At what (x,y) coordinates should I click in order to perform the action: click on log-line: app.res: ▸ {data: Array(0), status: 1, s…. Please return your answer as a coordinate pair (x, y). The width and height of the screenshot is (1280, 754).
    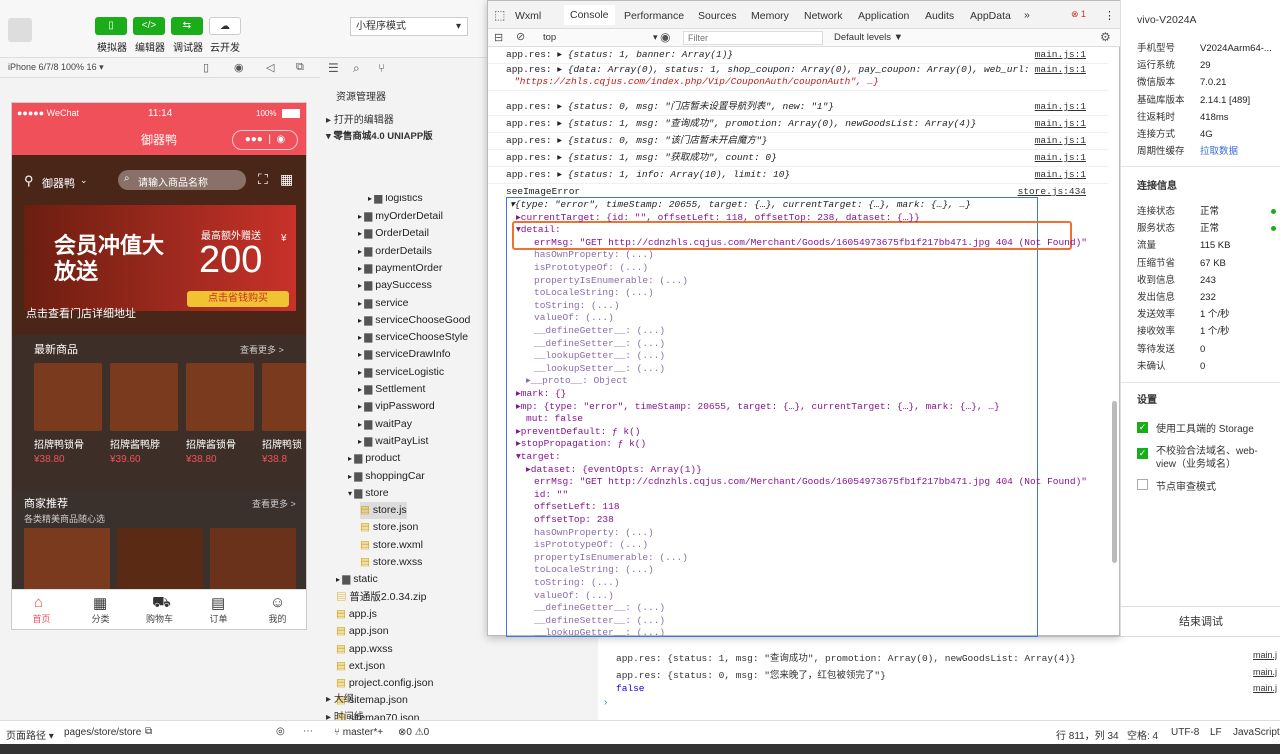
    Looking at the image, I should click on (768, 70).